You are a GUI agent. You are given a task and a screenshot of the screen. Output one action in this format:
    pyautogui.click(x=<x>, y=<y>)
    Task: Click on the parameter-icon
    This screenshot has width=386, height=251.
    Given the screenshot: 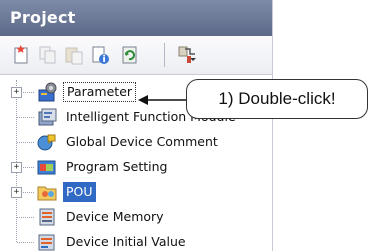 What is the action you would take?
    pyautogui.click(x=47, y=92)
    